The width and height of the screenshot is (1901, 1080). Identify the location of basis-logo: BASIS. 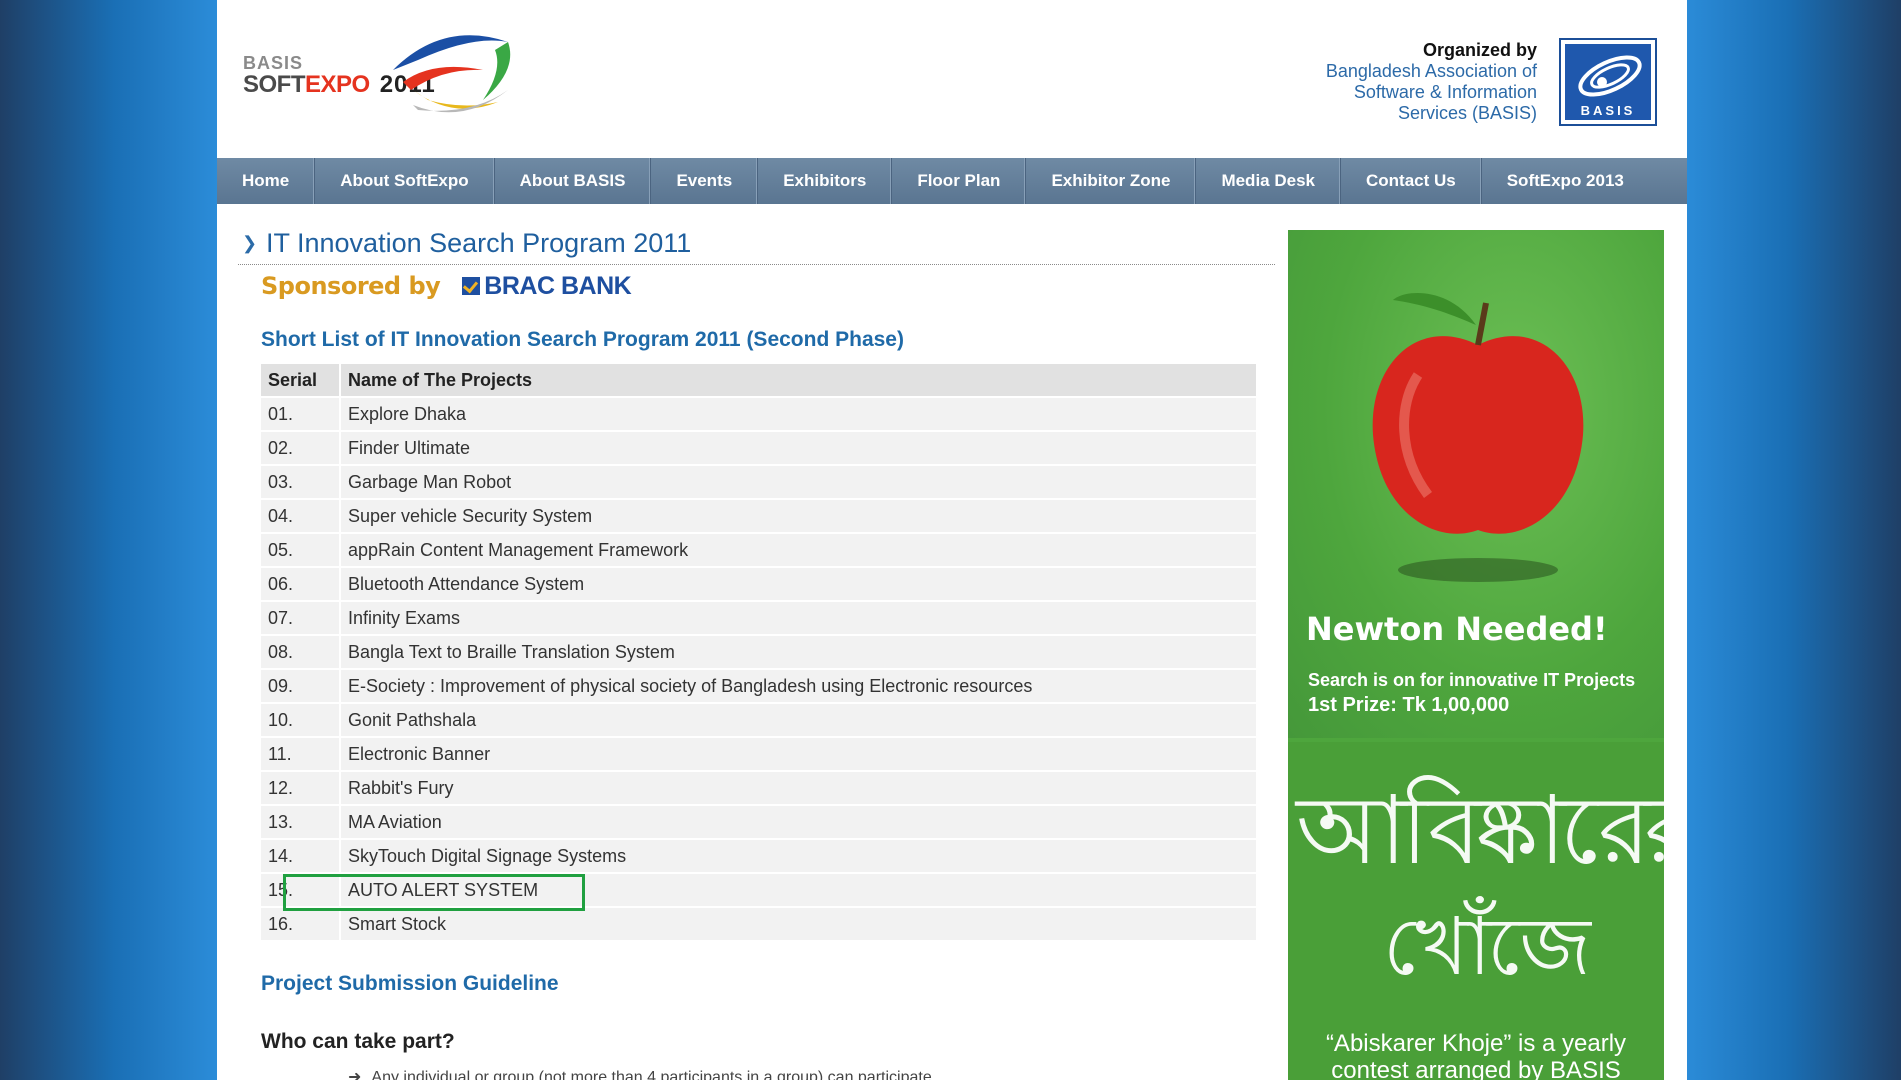
(1608, 82).